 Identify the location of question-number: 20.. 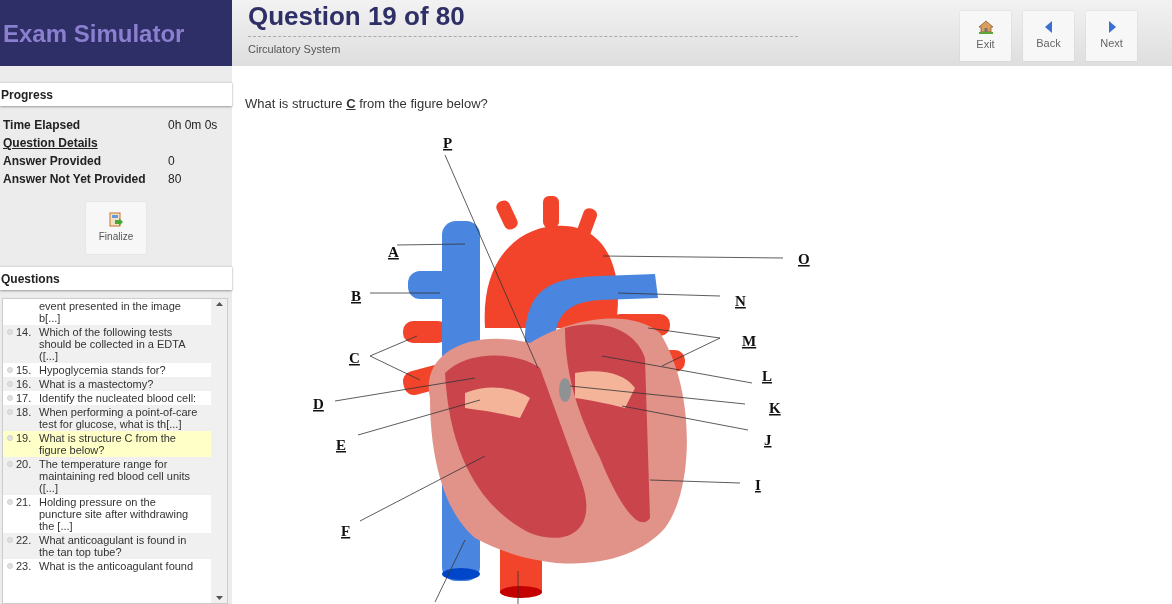
(24, 464).